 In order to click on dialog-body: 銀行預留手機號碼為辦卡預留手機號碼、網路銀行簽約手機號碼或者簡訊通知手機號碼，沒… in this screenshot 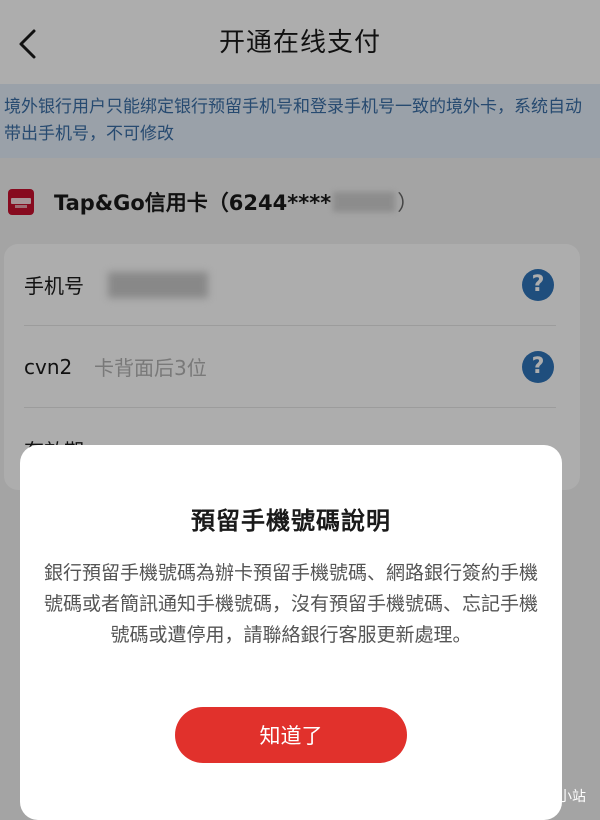, I will do `click(291, 604)`.